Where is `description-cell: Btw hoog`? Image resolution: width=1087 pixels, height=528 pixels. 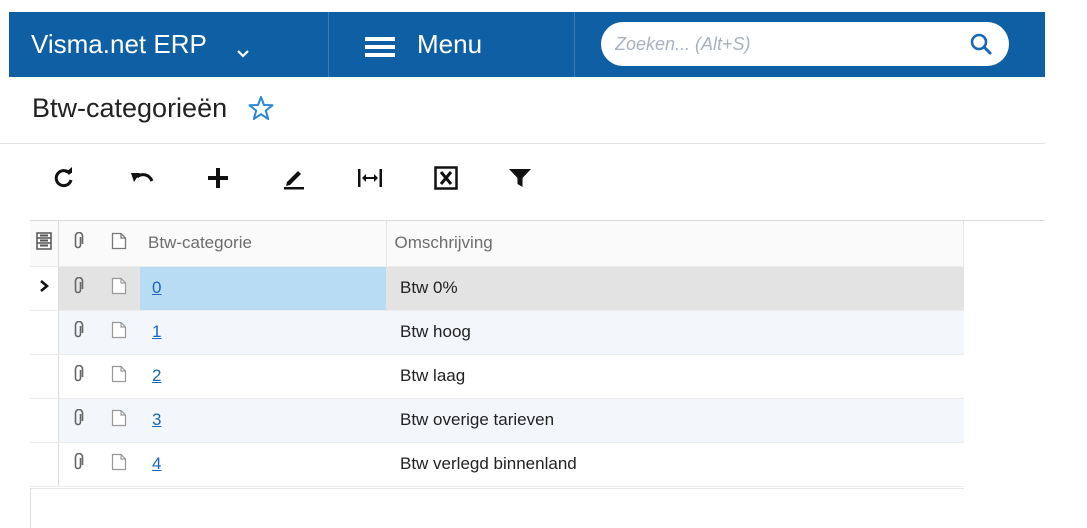 description-cell: Btw hoog is located at coordinates (675, 332).